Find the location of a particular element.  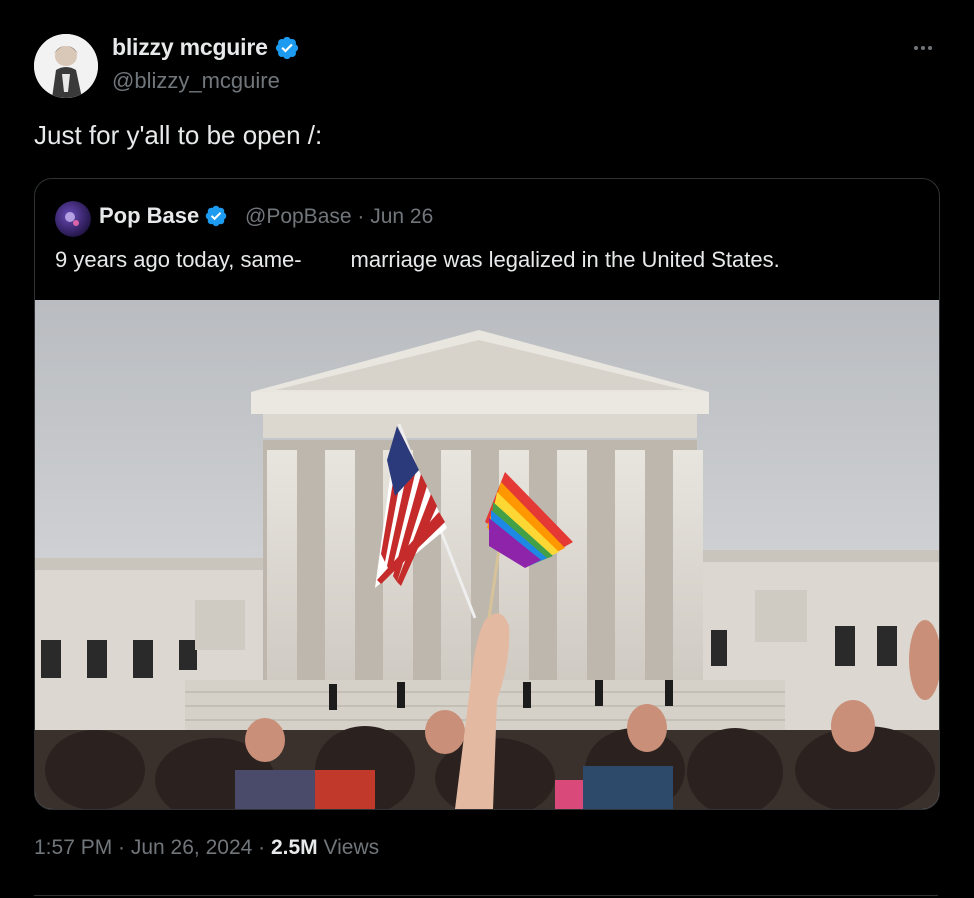

tweet-footer: 1:57 PM · Jun 26, 2024 · 2.5M Views is located at coordinates (206, 848).